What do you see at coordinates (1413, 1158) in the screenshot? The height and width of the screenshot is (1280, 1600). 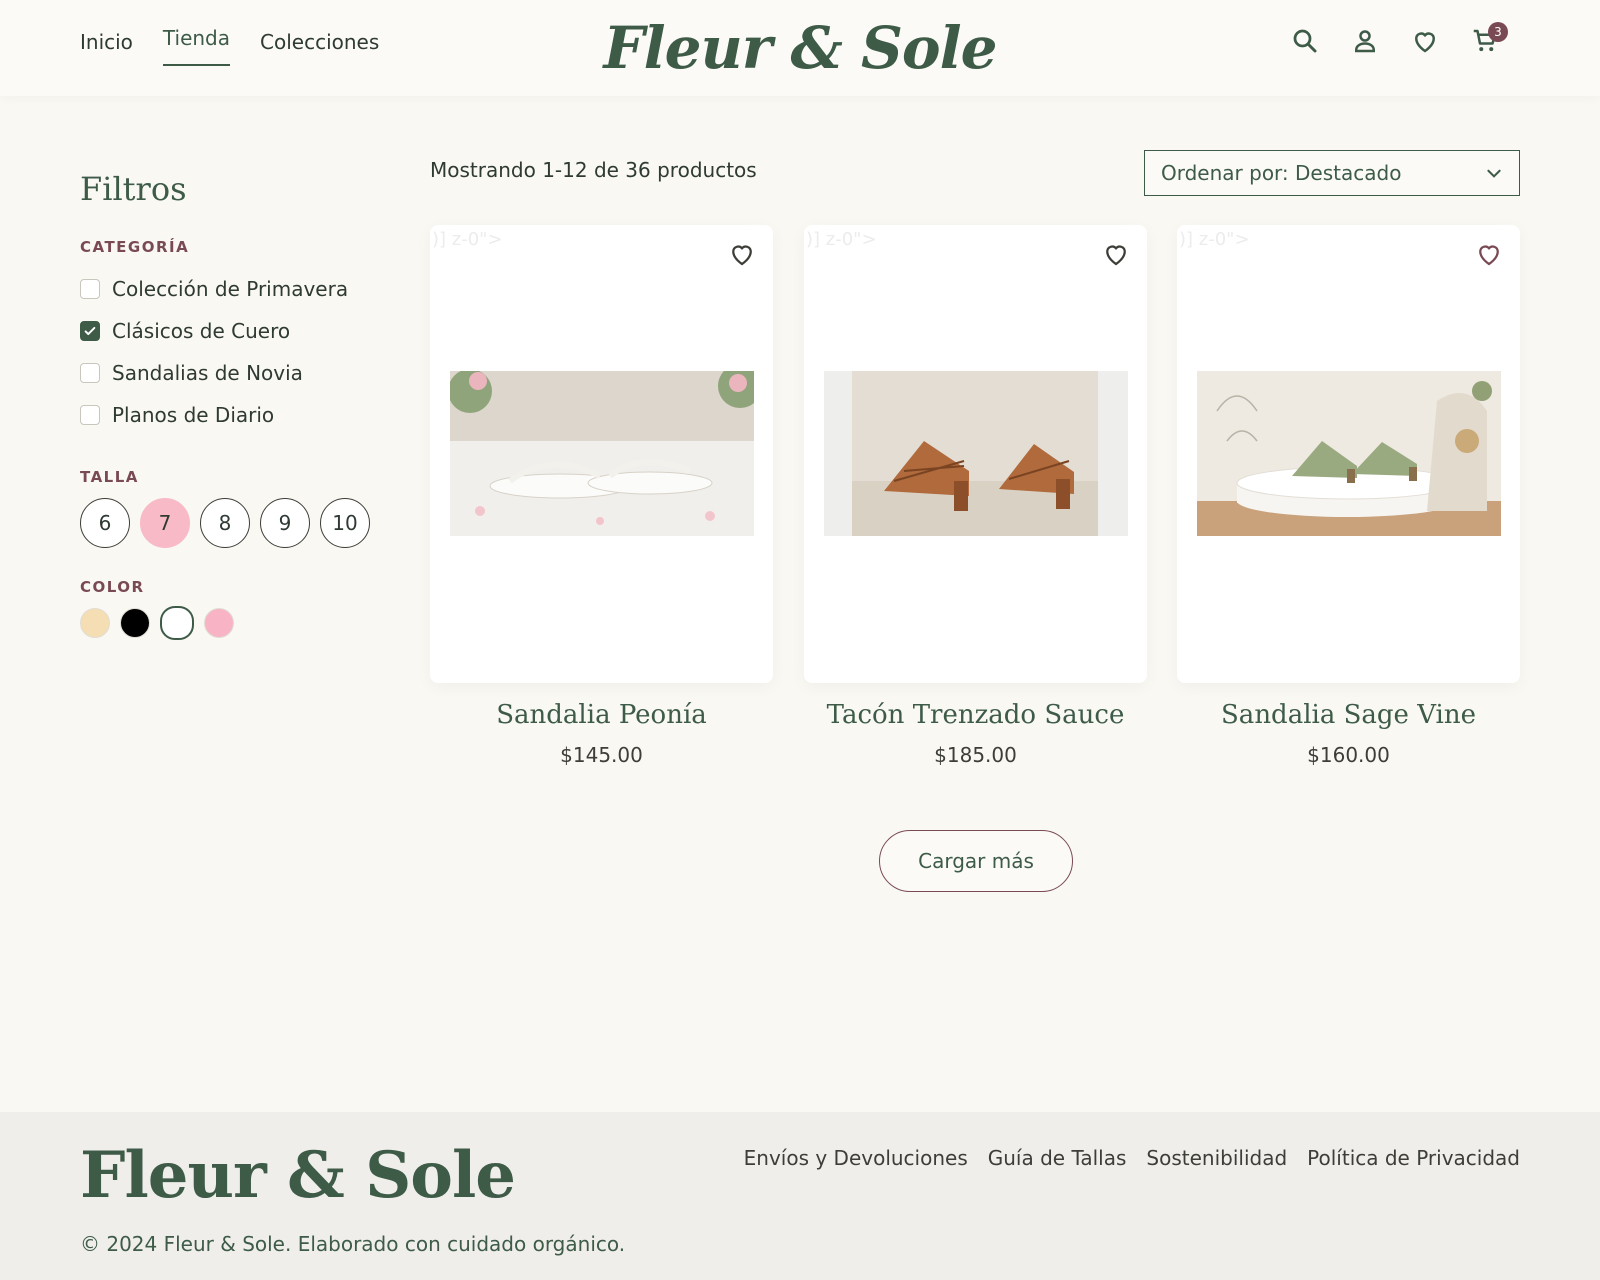 I see `footer-link-privacy: Política de Privacidad` at bounding box center [1413, 1158].